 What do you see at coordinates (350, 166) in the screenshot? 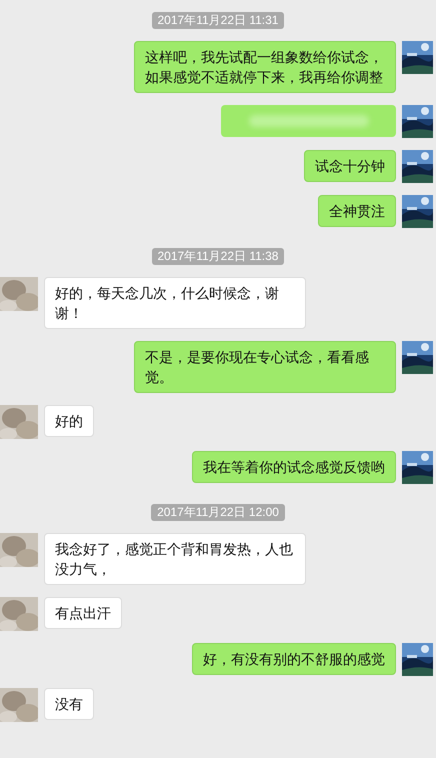
I see `message-bubble: 试念十分钟` at bounding box center [350, 166].